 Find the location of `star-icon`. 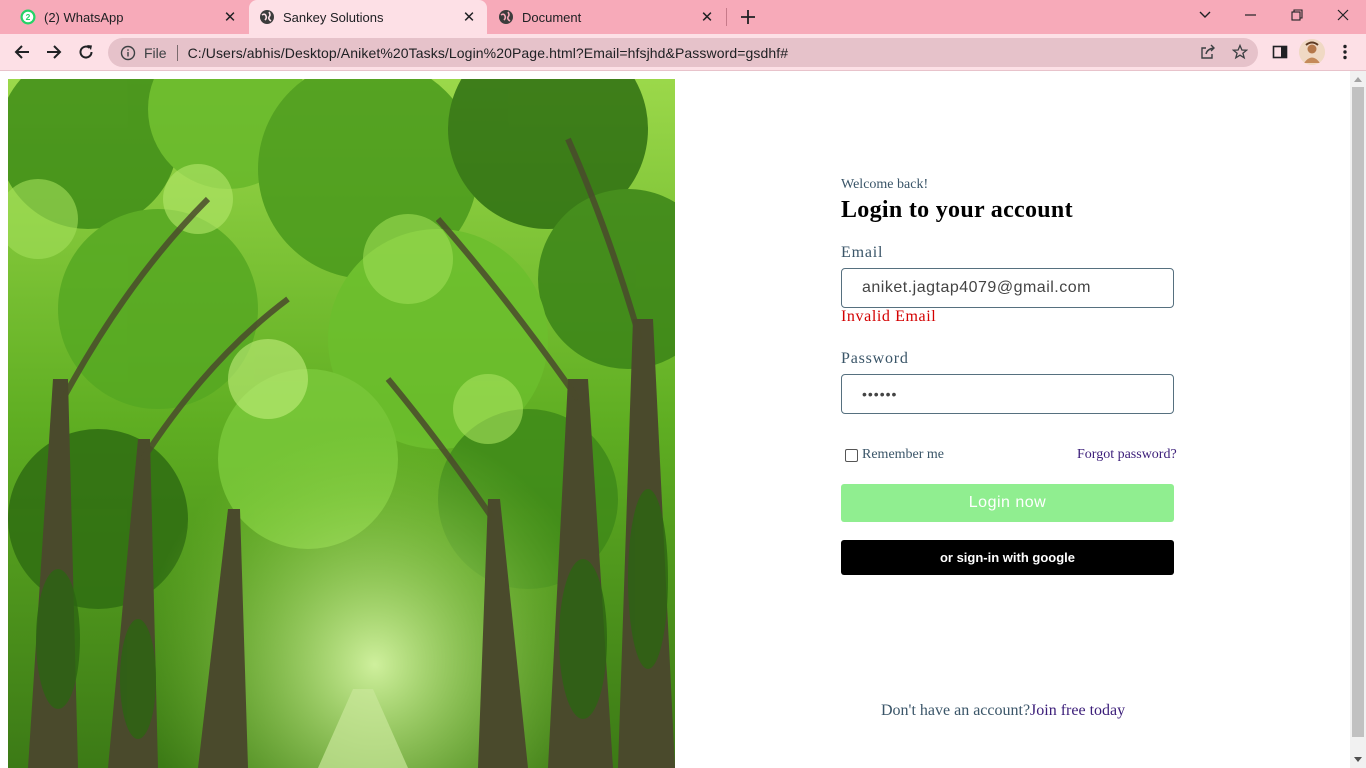

star-icon is located at coordinates (1240, 52).